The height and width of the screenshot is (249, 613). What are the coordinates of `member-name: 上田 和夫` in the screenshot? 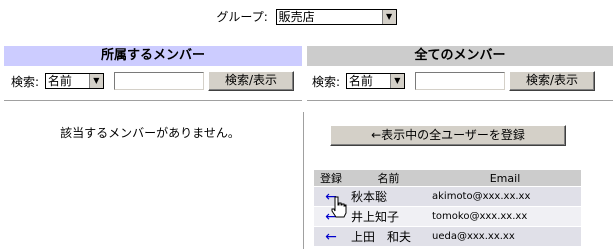 It's located at (388, 236).